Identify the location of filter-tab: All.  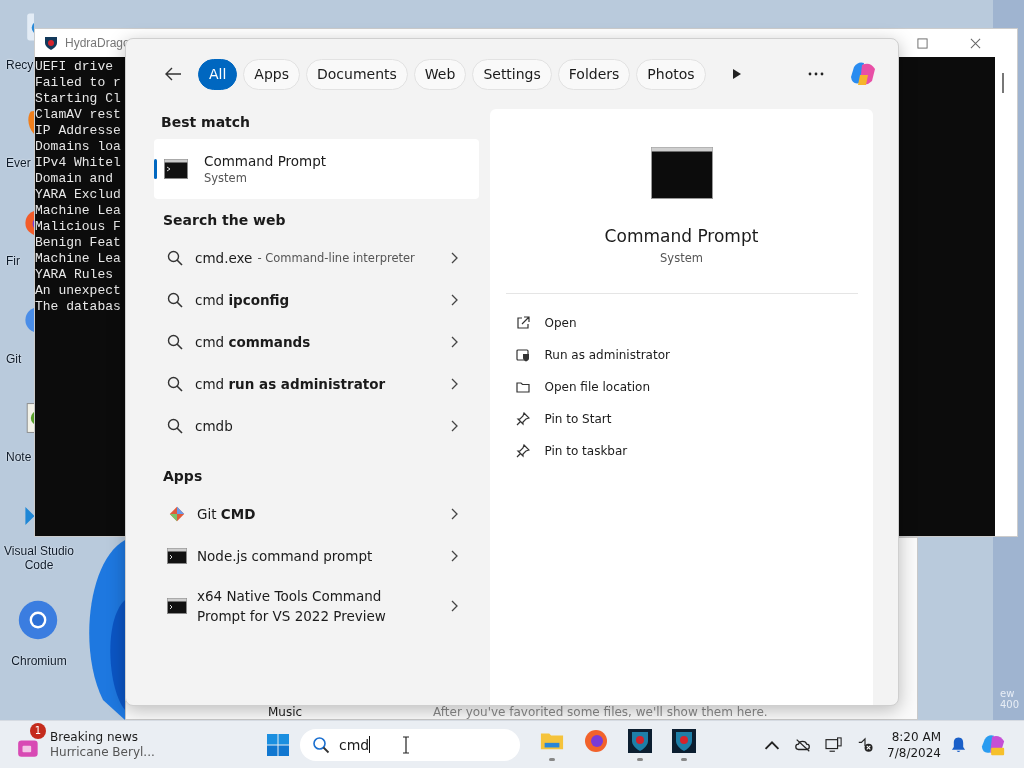
(218, 74).